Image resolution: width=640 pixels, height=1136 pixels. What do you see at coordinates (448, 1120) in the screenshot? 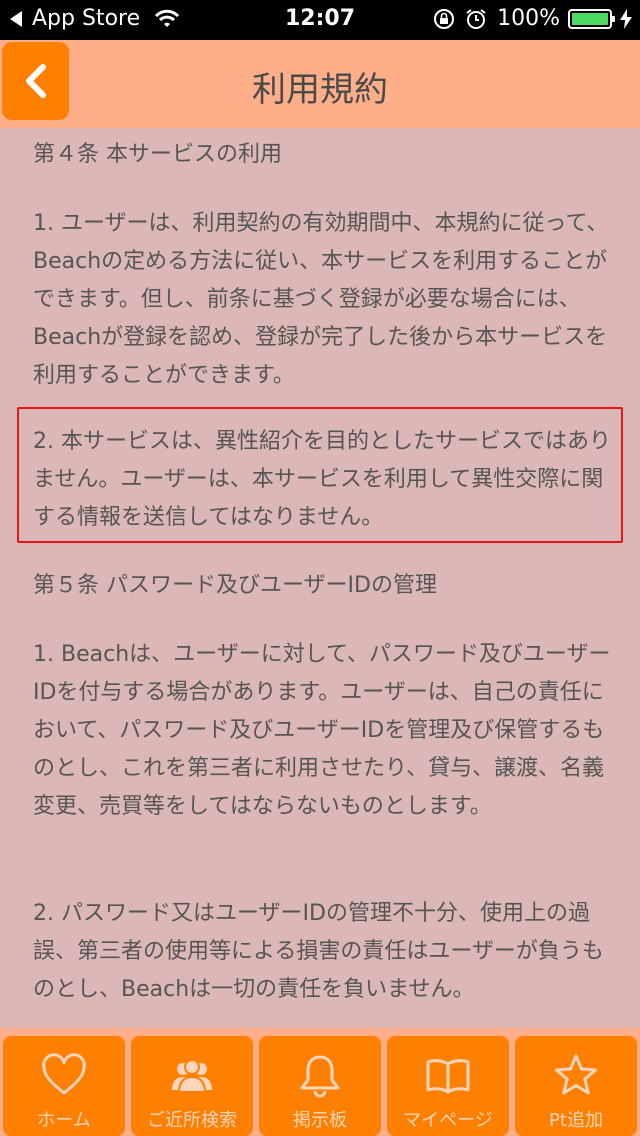
I see `tab-label: マイページ` at bounding box center [448, 1120].